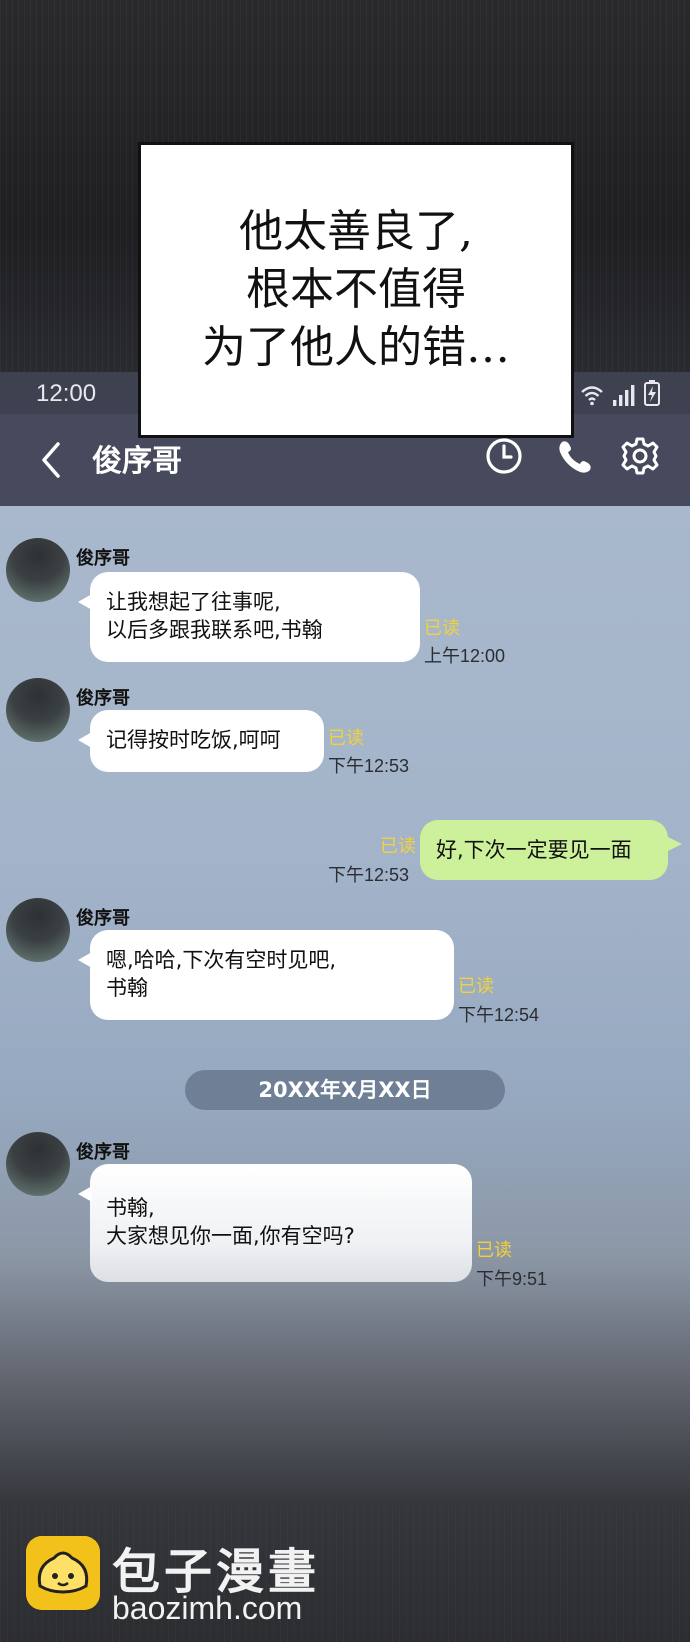 This screenshot has height=1642, width=690. What do you see at coordinates (127, 988) in the screenshot?
I see `message-line: 书翰` at bounding box center [127, 988].